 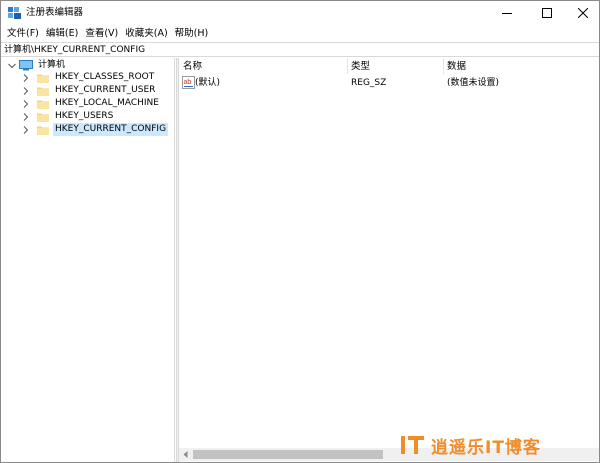 What do you see at coordinates (105, 77) in the screenshot?
I see `tree-label: HKEY_CLASSES_ROOT` at bounding box center [105, 77].